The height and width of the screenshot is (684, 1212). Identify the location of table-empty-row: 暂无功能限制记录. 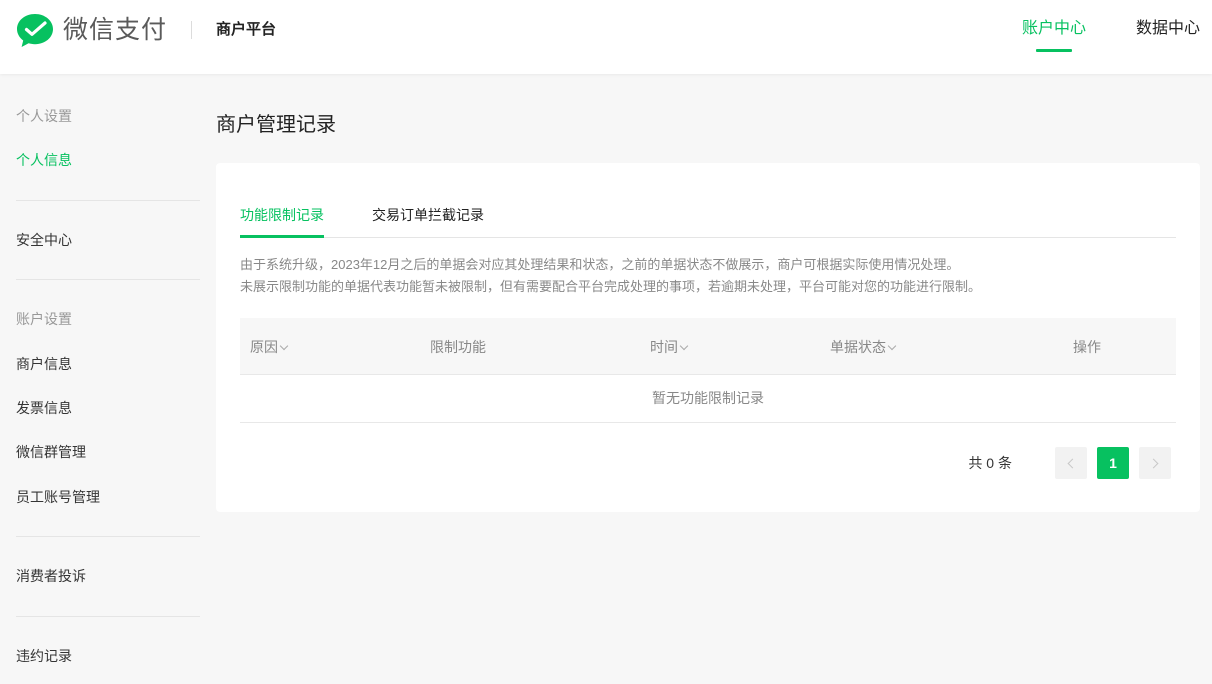
(708, 399).